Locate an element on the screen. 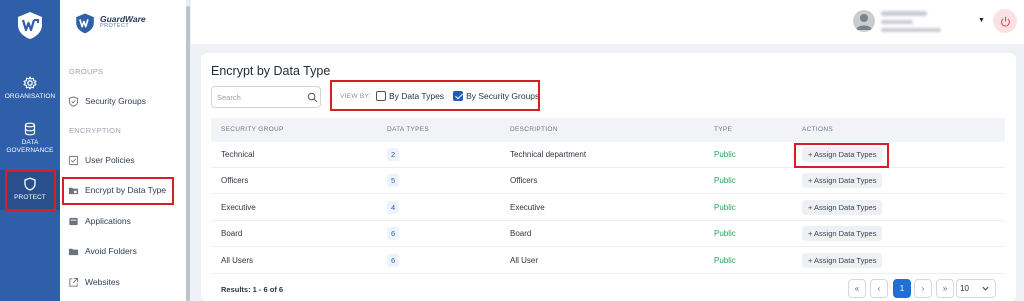 Image resolution: width=1024 pixels, height=301 pixels. avatar is located at coordinates (864, 21).